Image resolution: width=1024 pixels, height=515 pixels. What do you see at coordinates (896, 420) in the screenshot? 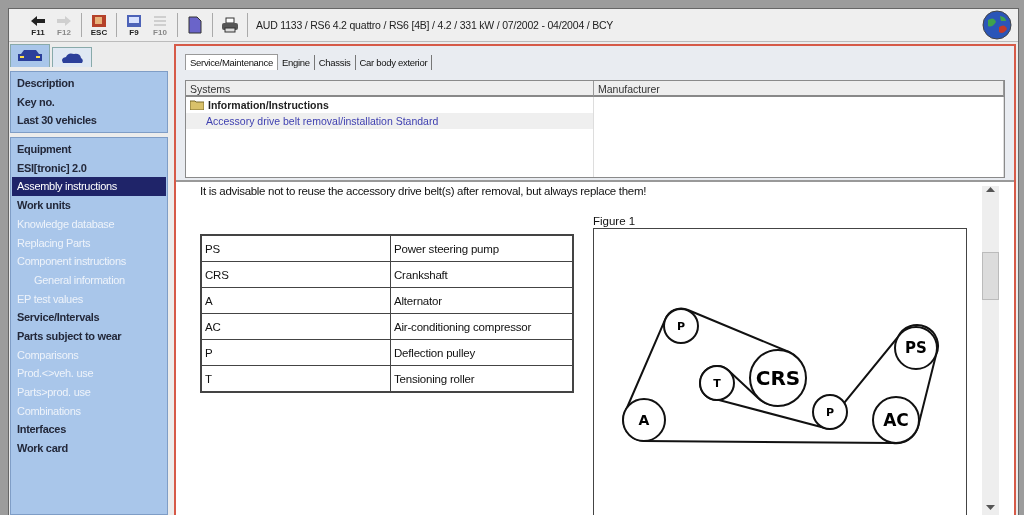
I see `pulley: AC` at bounding box center [896, 420].